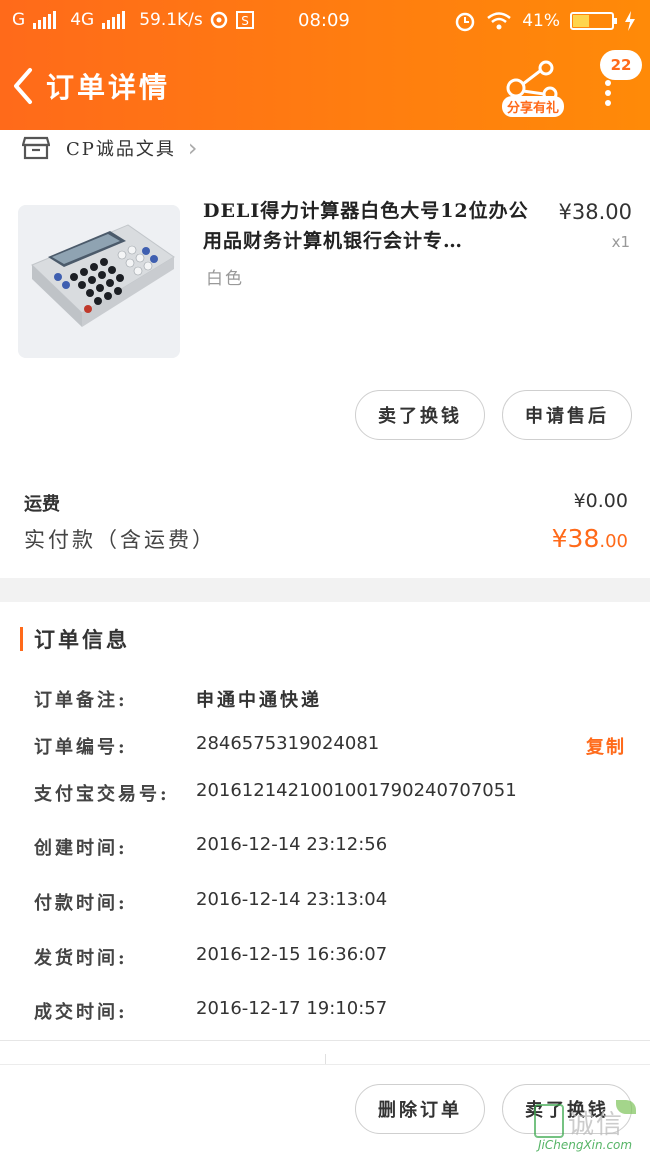  I want to click on info-label: 付款时间:, so click(81, 903).